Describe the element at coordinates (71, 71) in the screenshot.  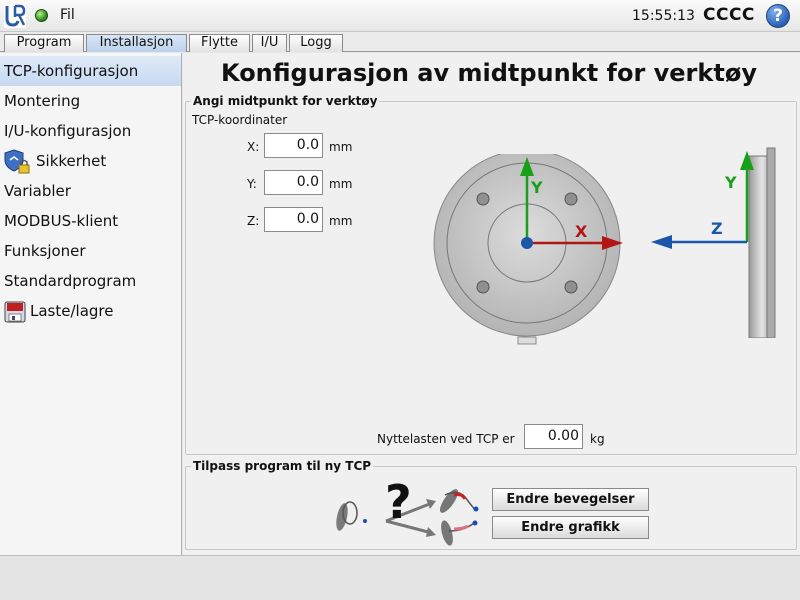
I see `sidebar-item-label: TCP-konfigurasjon` at that location.